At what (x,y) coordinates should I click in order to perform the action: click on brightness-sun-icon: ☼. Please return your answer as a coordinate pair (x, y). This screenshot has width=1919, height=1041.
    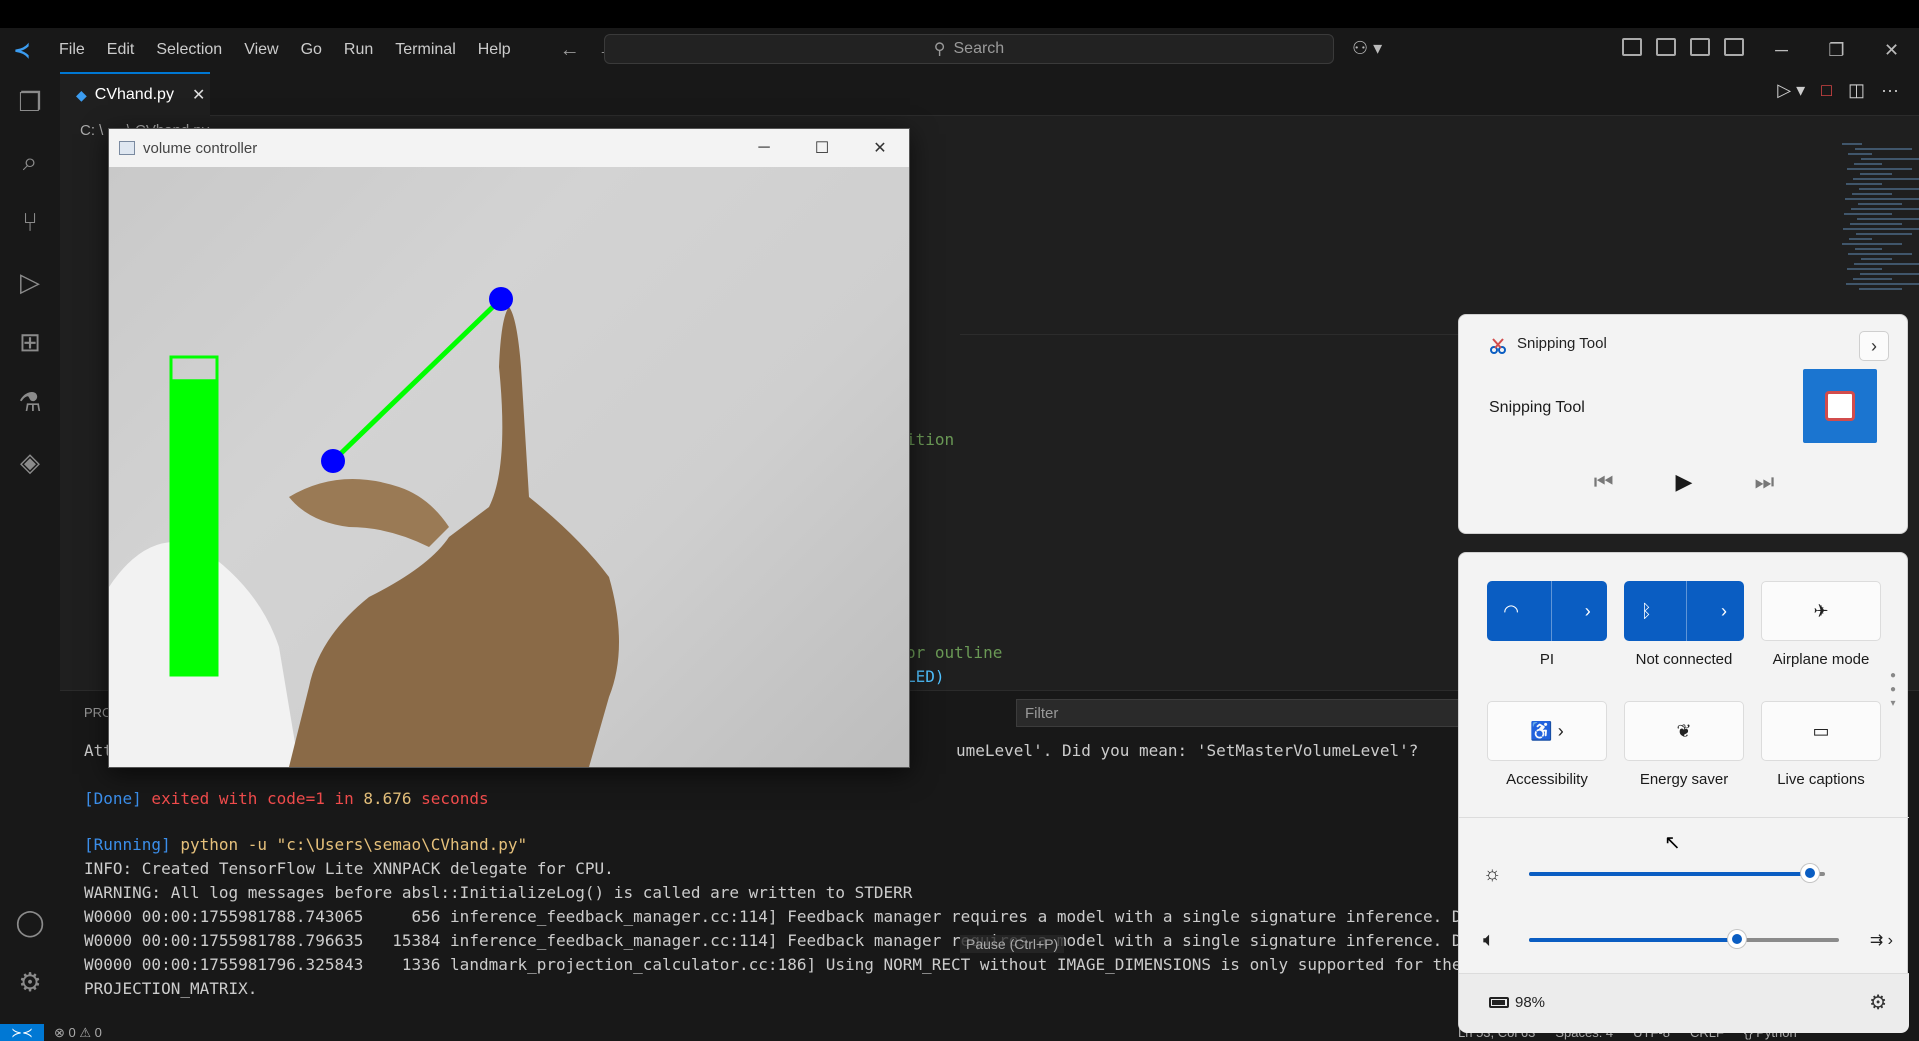
    Looking at the image, I should click on (1492, 873).